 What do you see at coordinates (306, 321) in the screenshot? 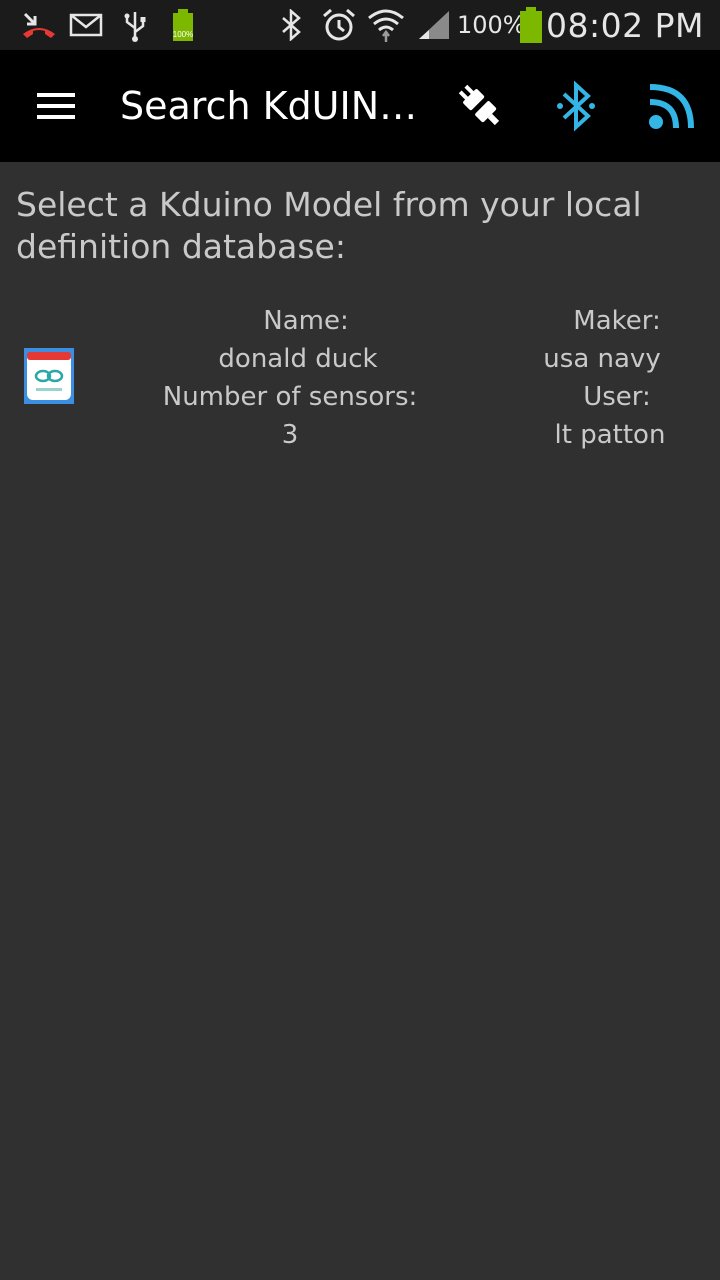
I see `model-name-label: Name:` at bounding box center [306, 321].